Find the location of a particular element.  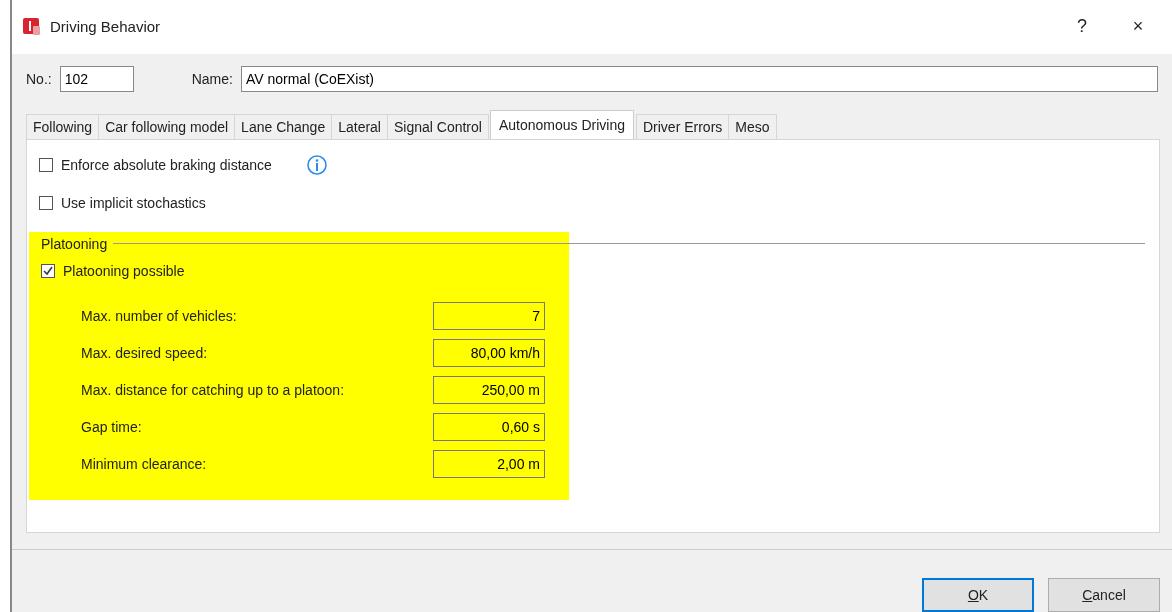

number-field: 102 is located at coordinates (96, 78).